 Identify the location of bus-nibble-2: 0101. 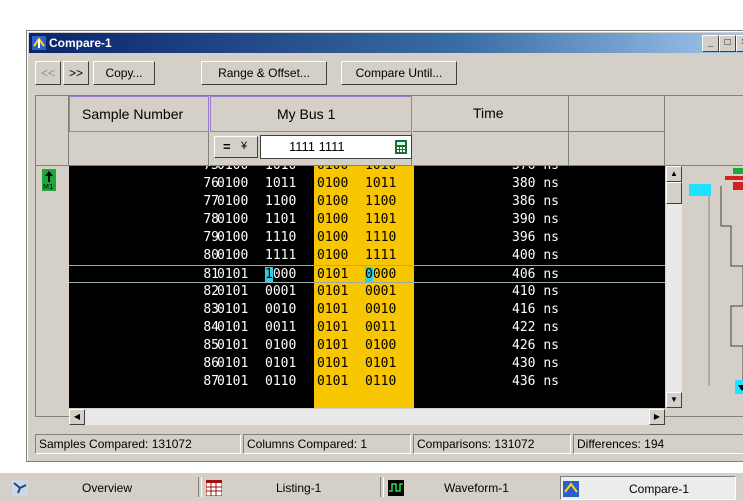
(281, 363).